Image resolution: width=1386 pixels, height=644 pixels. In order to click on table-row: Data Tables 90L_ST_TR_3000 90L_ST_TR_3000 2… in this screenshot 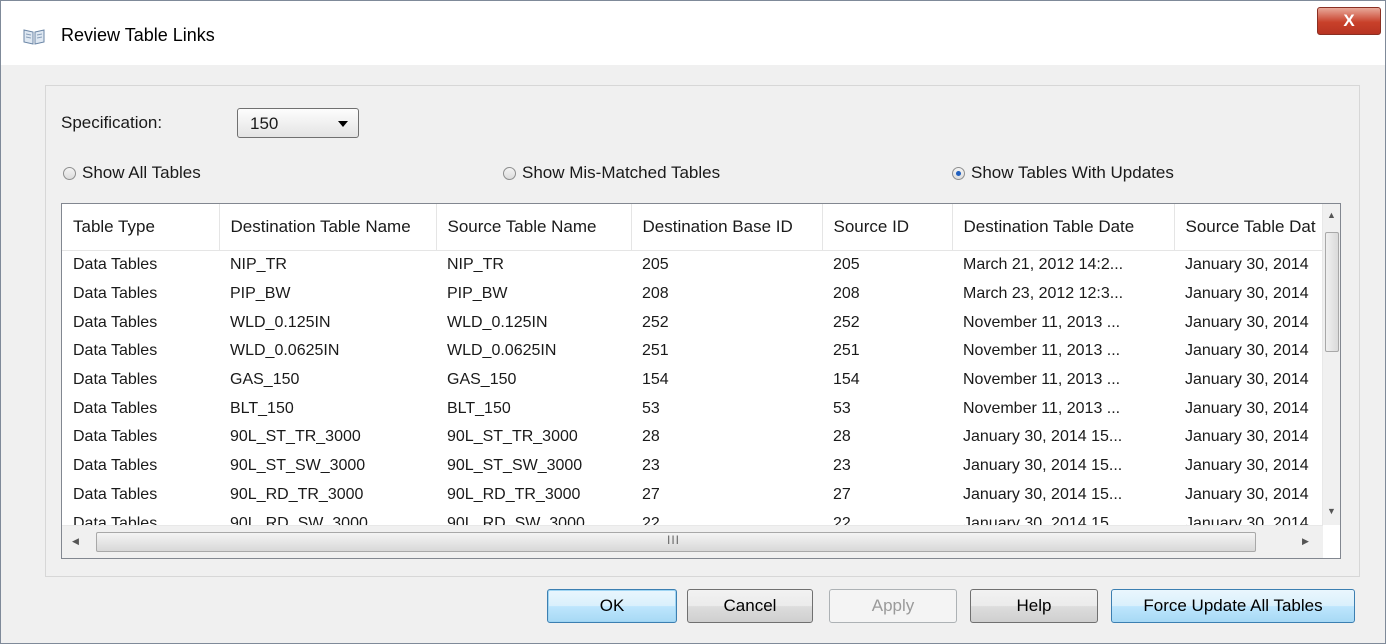, I will do `click(693, 437)`.